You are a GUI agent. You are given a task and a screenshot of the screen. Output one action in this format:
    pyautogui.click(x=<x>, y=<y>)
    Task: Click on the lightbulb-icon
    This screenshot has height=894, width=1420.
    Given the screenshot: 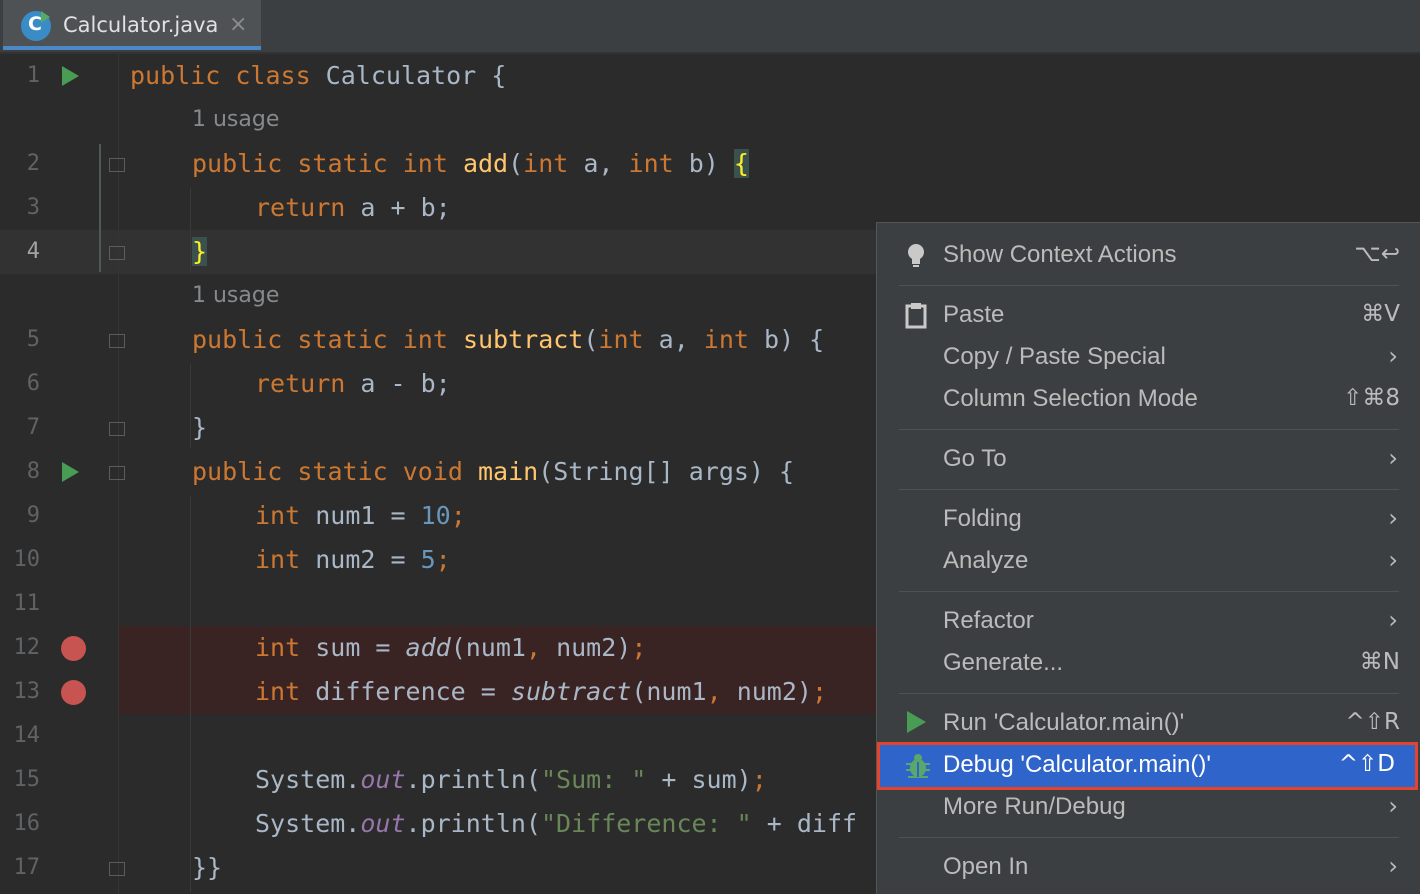 What is the action you would take?
    pyautogui.click(x=916, y=258)
    